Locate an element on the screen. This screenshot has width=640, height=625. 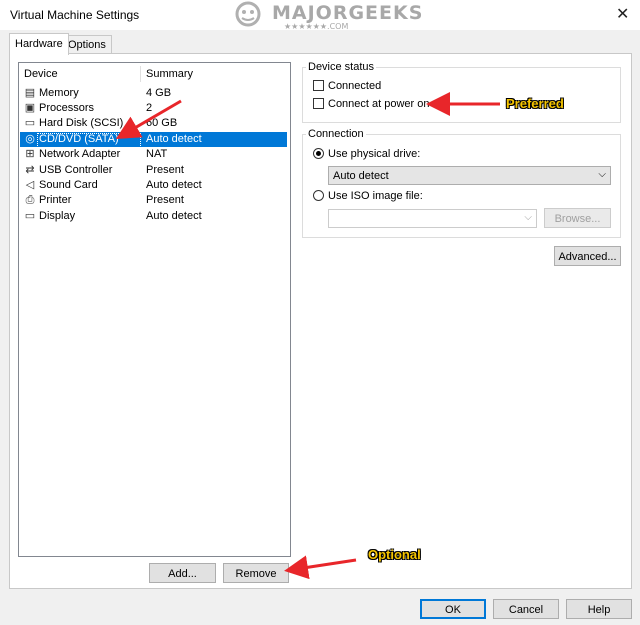
help-button: Help is located at coordinates (599, 609).